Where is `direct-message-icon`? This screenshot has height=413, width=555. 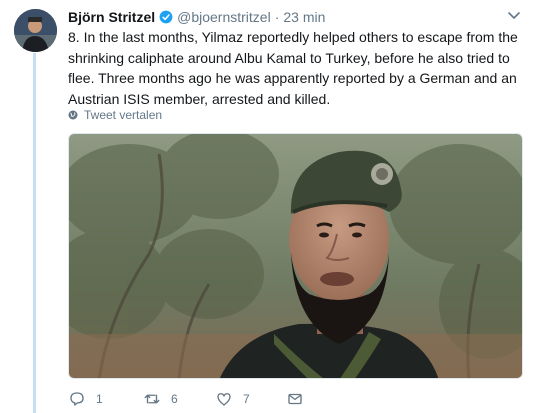 direct-message-icon is located at coordinates (295, 399).